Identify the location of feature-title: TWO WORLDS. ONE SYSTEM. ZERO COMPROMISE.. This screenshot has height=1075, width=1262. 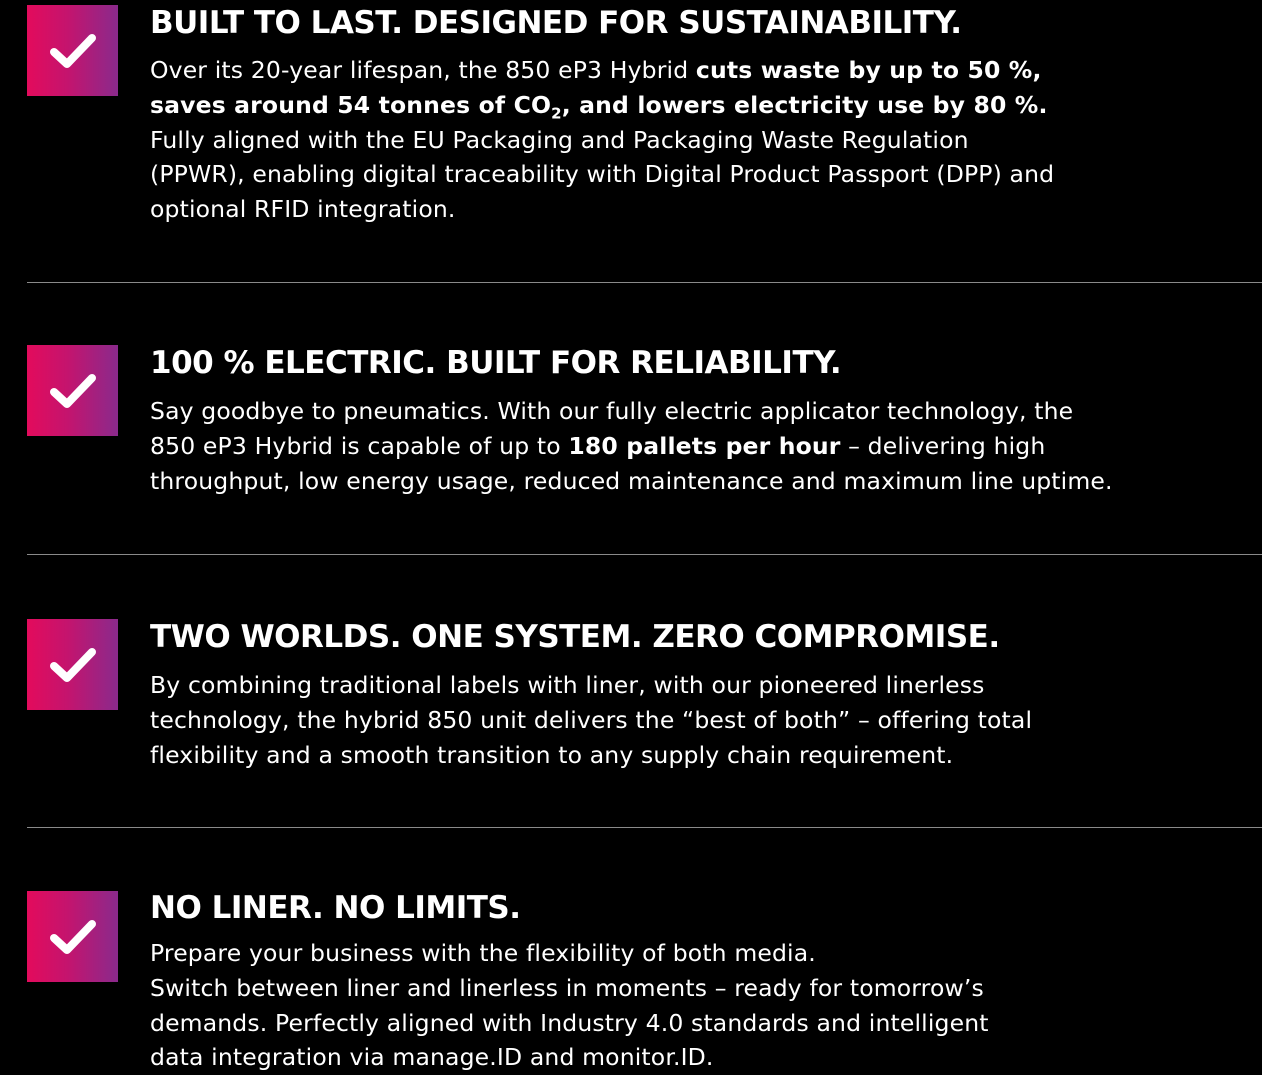
(575, 637).